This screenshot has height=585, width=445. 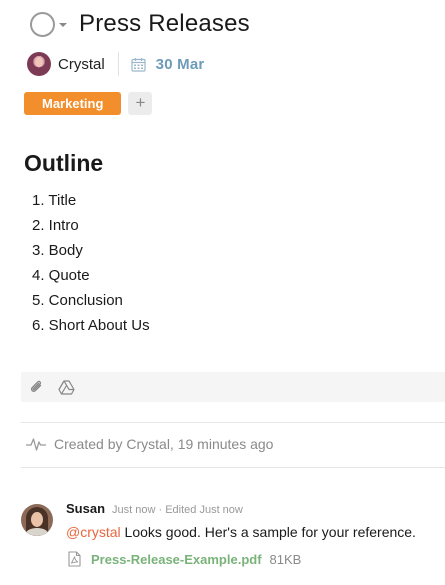 I want to click on task-title: Press Releases, so click(x=164, y=24).